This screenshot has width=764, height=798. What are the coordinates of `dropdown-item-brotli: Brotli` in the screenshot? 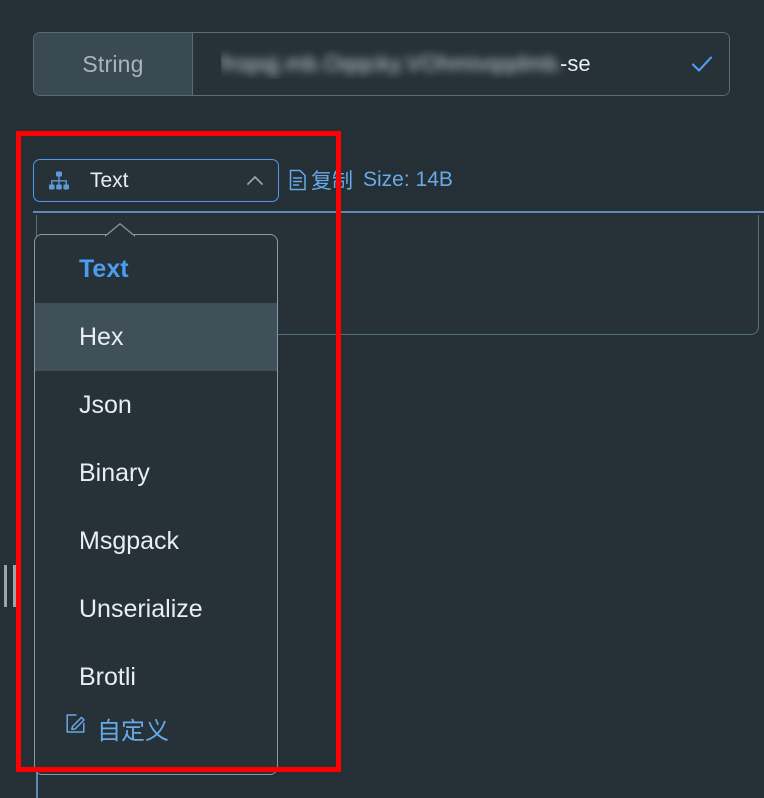 It's located at (156, 677).